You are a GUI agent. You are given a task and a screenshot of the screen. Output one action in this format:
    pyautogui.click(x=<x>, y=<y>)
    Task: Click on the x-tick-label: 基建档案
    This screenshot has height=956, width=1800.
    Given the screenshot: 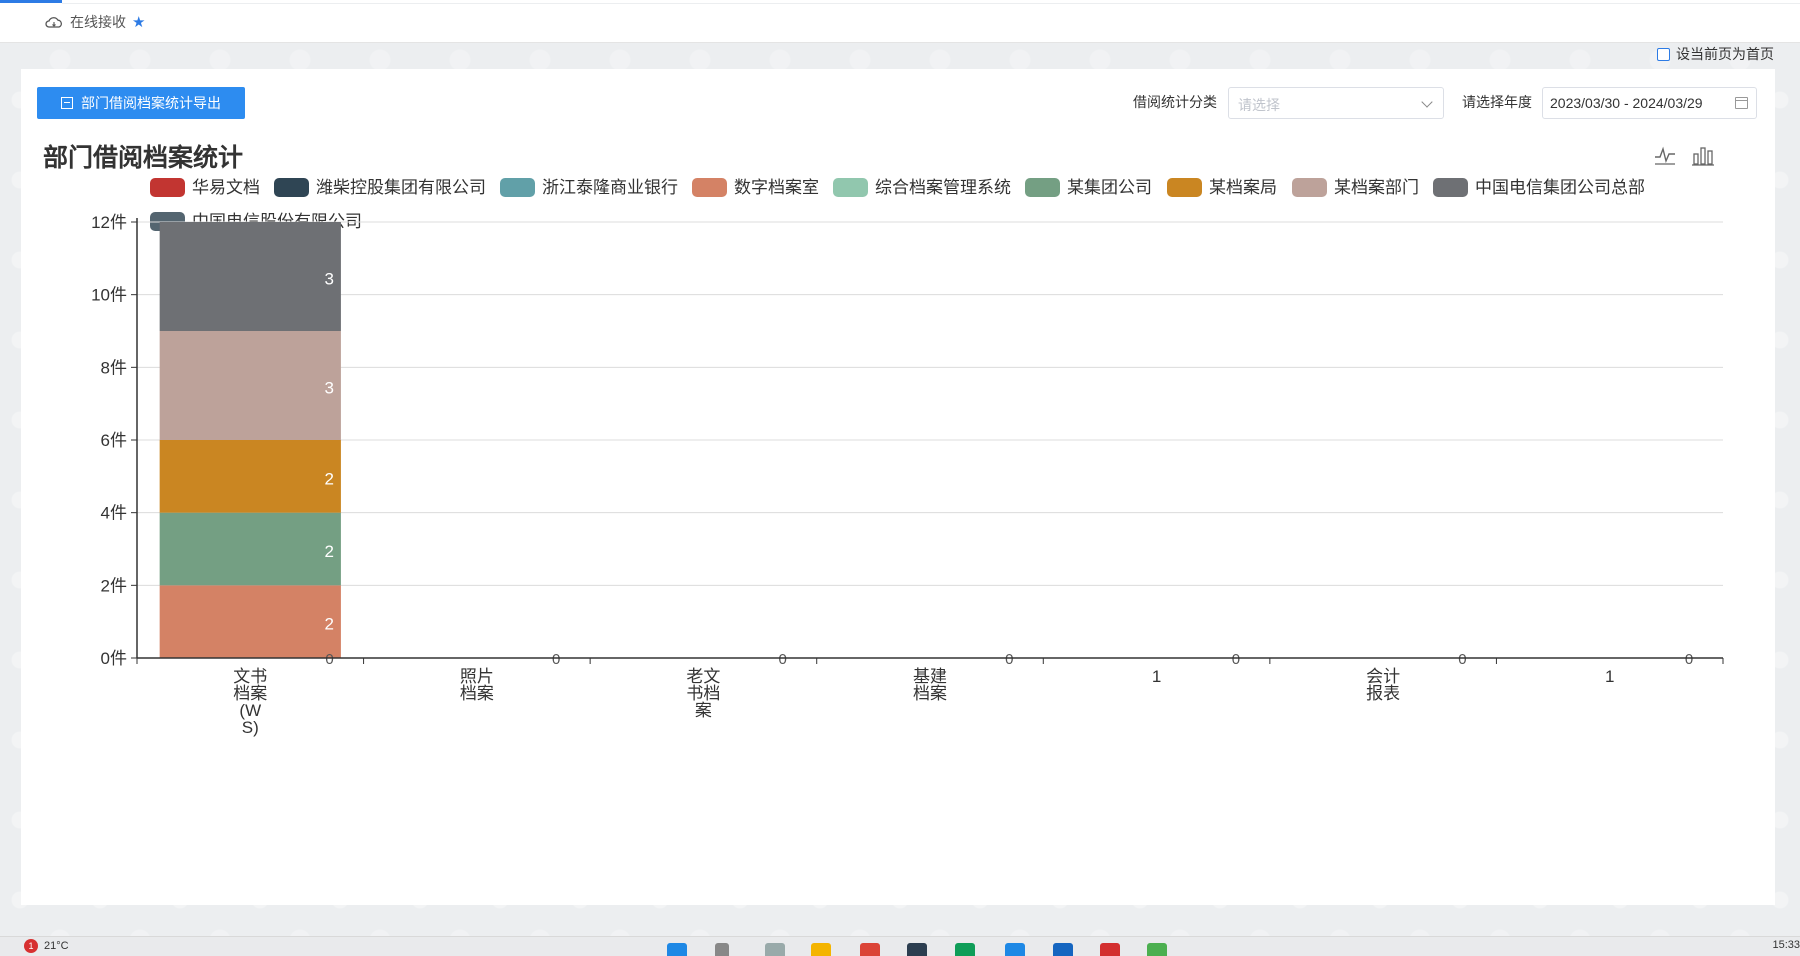 What is the action you would take?
    pyautogui.click(x=930, y=685)
    